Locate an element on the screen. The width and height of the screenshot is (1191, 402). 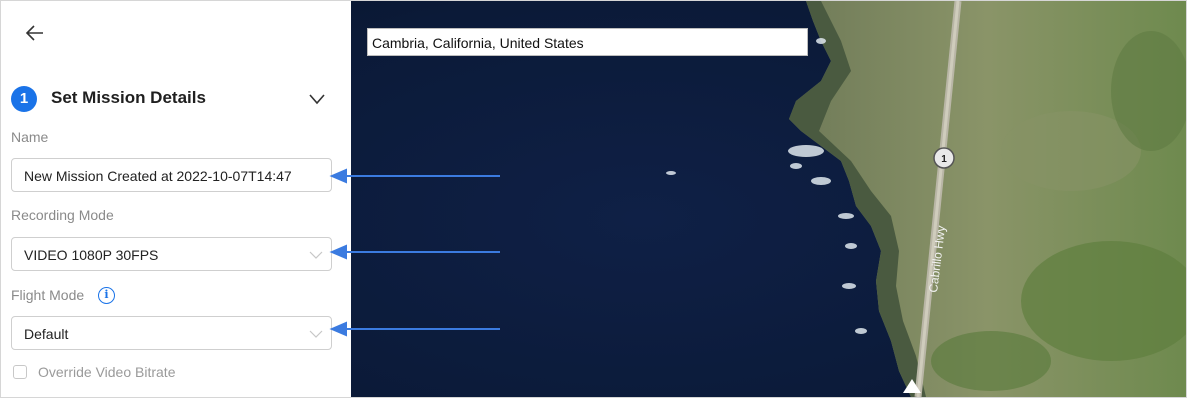
info-icon: i is located at coordinates (106, 295).